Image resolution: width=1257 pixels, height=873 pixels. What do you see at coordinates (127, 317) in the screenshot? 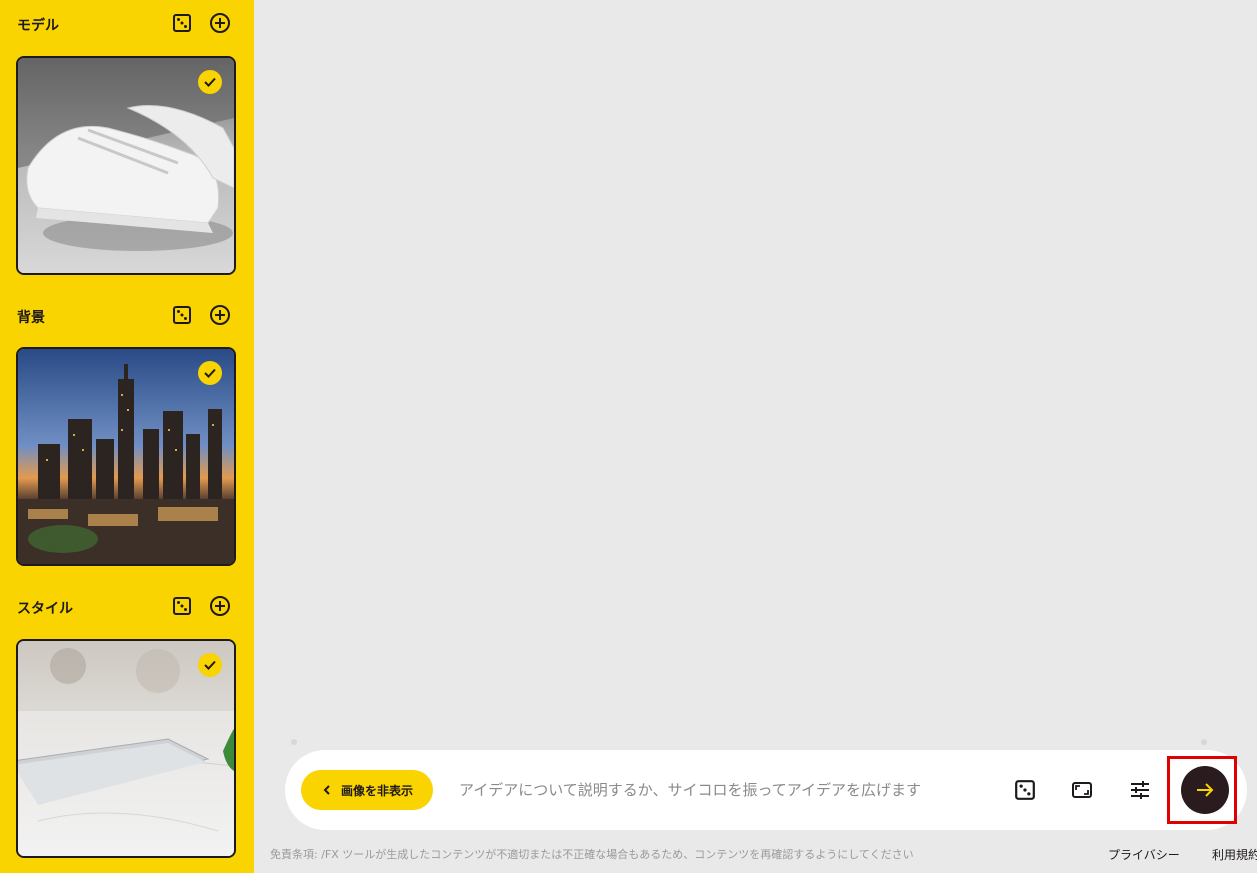
I see `section-header-background: 背景` at bounding box center [127, 317].